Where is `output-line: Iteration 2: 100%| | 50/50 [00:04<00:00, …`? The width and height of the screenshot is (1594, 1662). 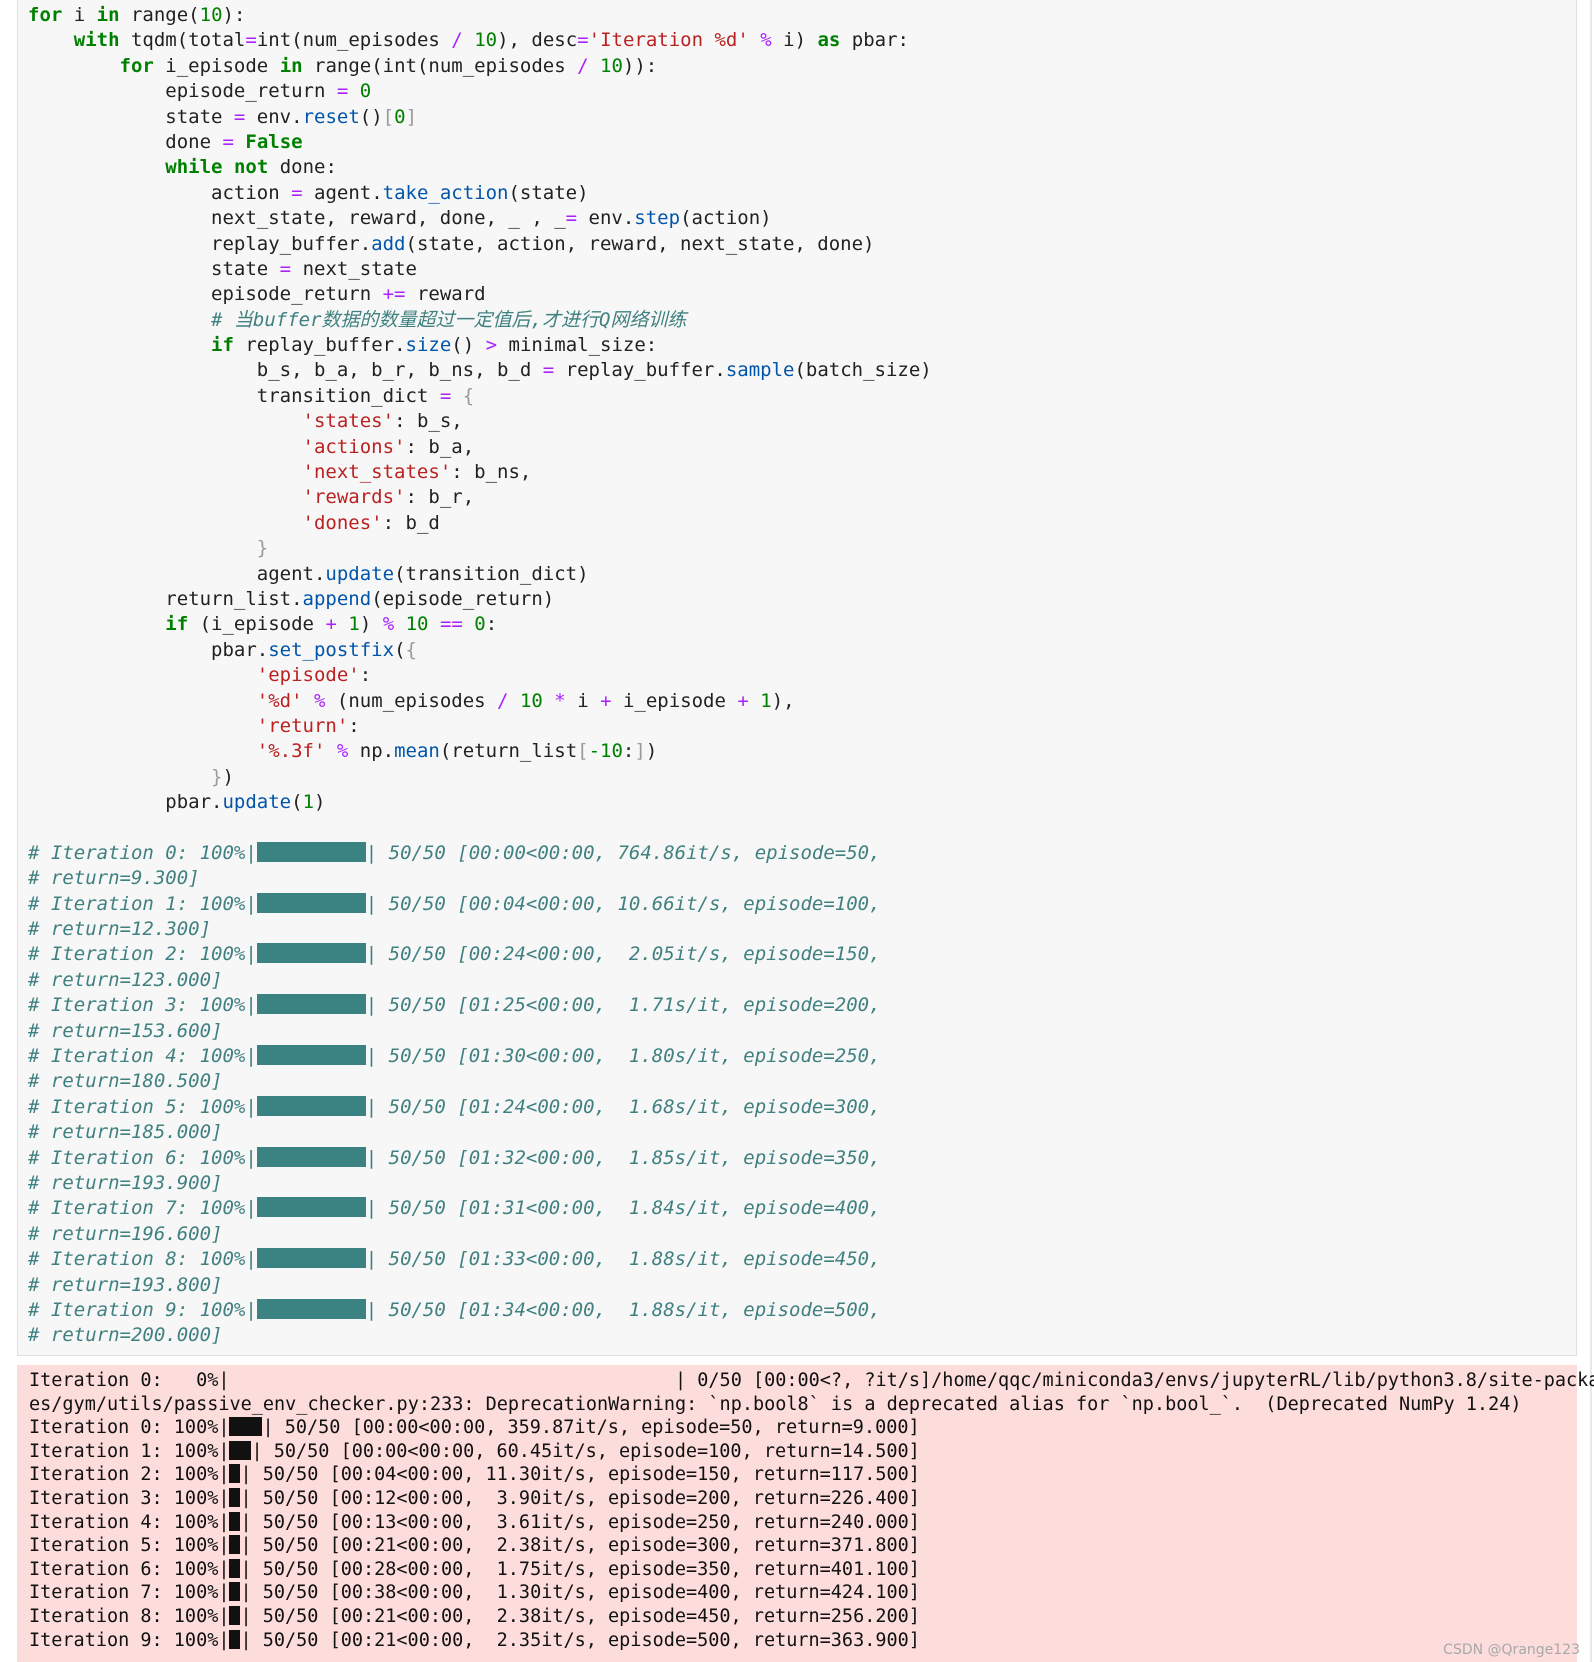
output-line: Iteration 2: 100%| | 50/50 [00:04<00:00, … is located at coordinates (803, 1475).